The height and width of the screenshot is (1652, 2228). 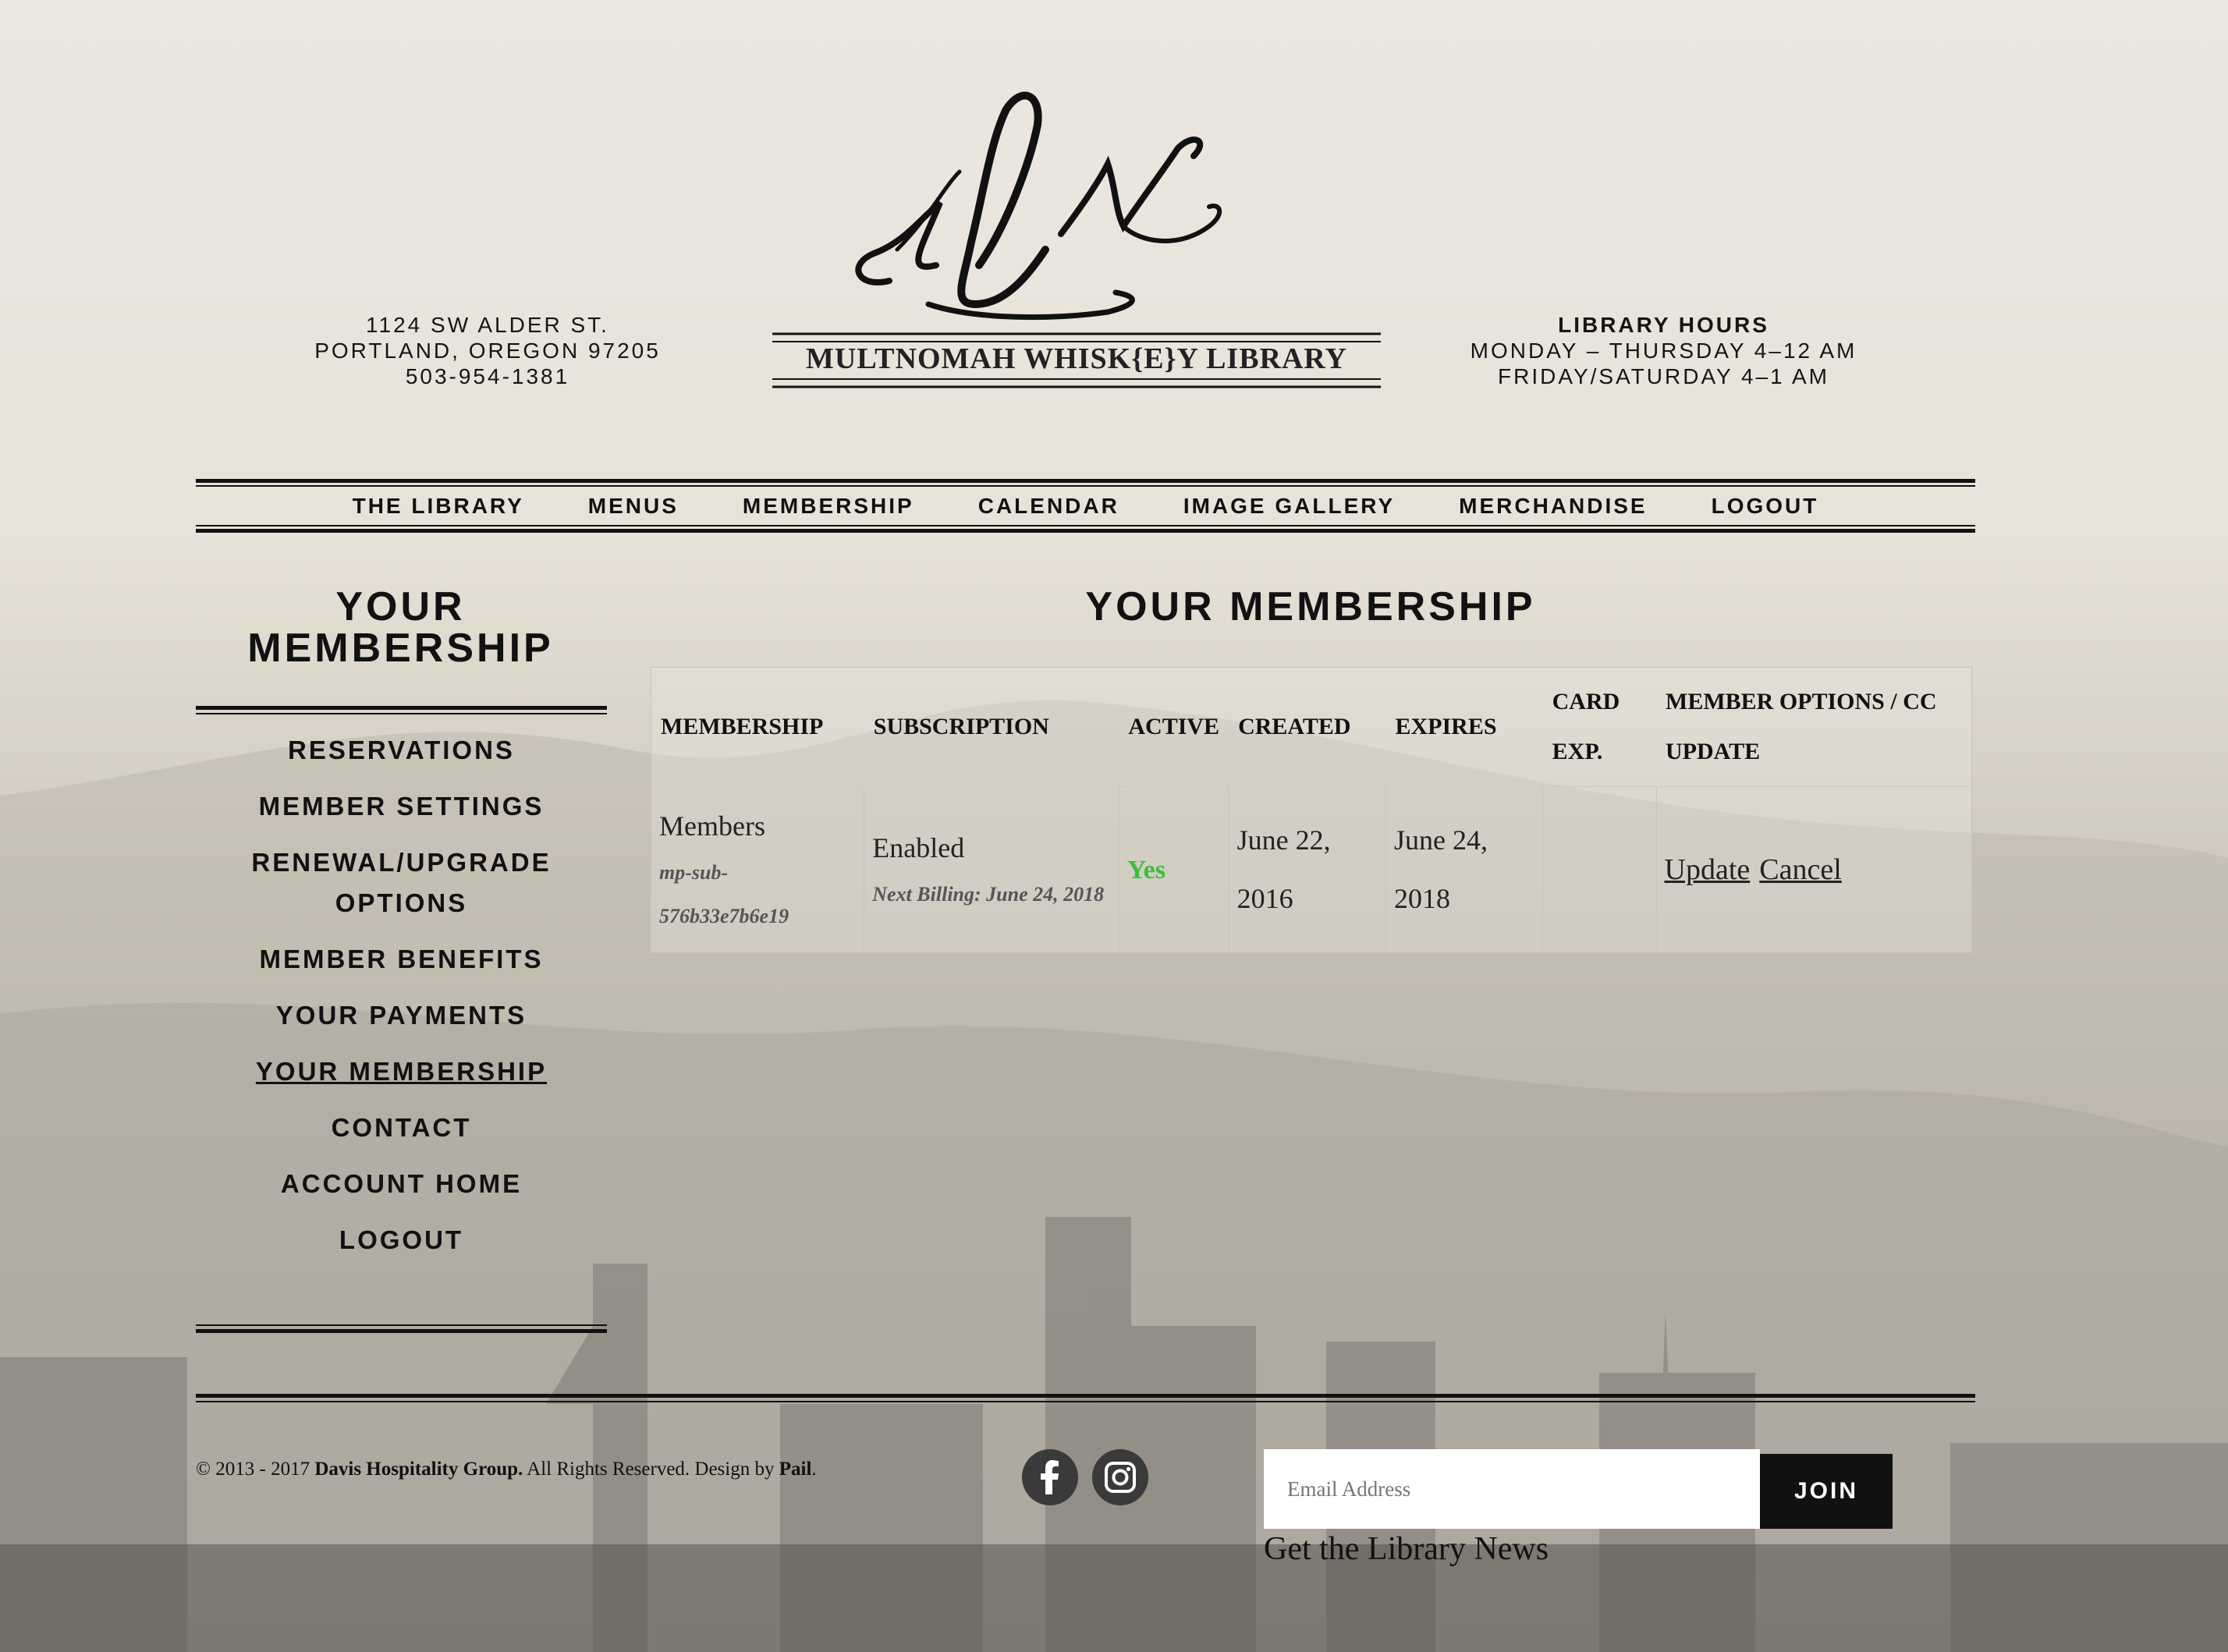 I want to click on update-link: Update, so click(x=1708, y=869).